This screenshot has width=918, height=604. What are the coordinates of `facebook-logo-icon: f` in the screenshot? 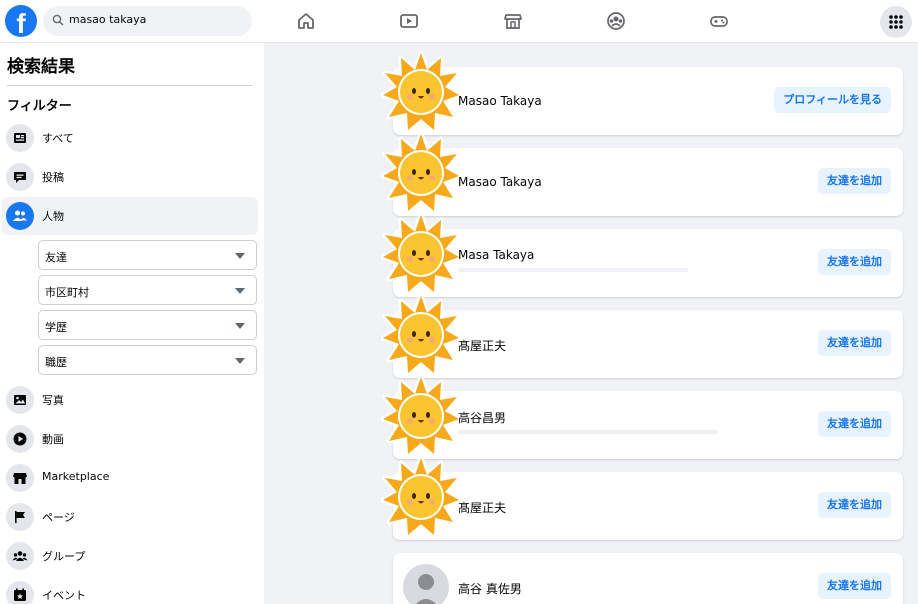 It's located at (21, 21).